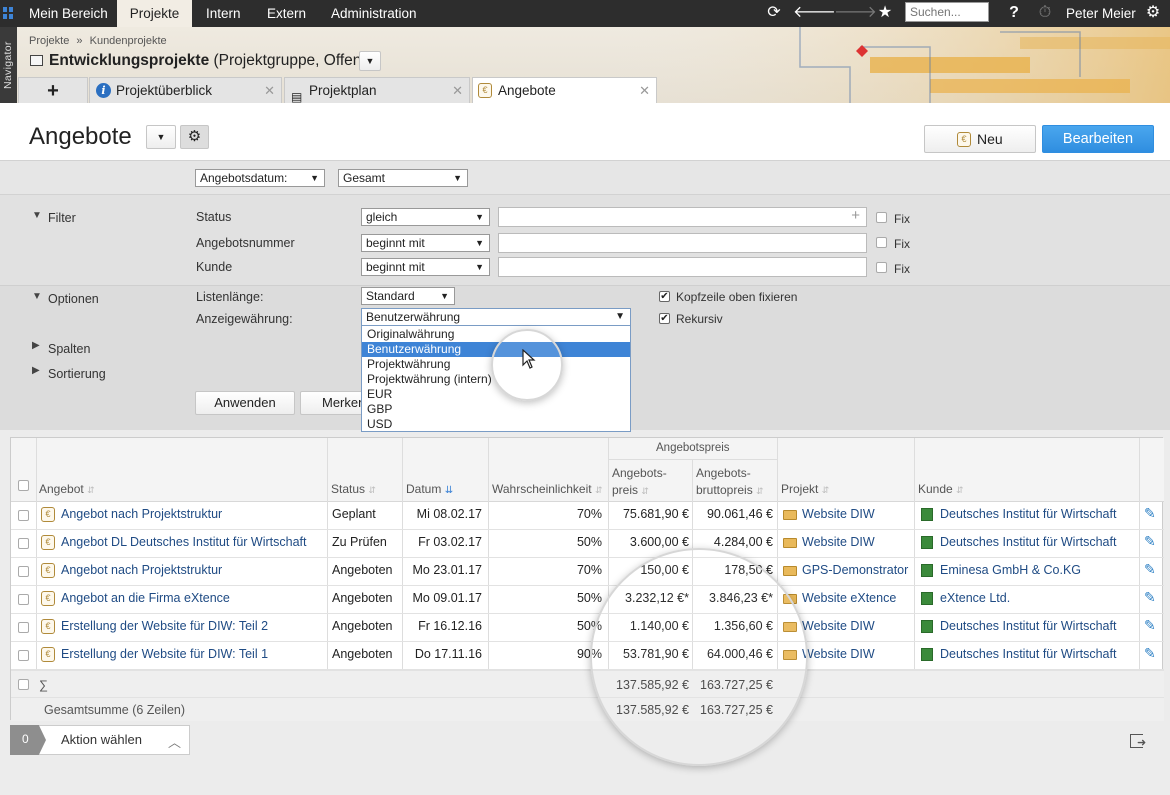 The height and width of the screenshot is (795, 1170). I want to click on column-header-date: Datum ⇊, so click(429, 489).